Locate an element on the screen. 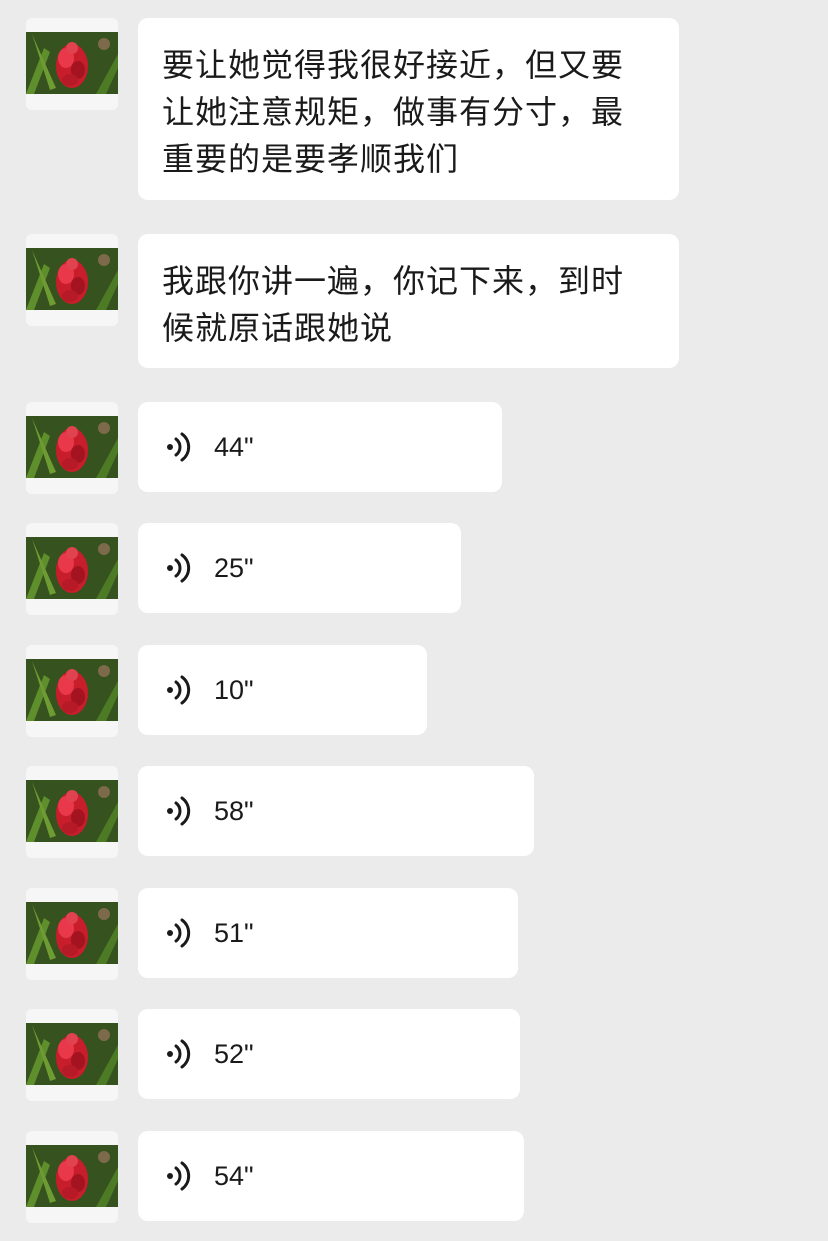 This screenshot has height=1241, width=828. voice-duration: 58" is located at coordinates (234, 810).